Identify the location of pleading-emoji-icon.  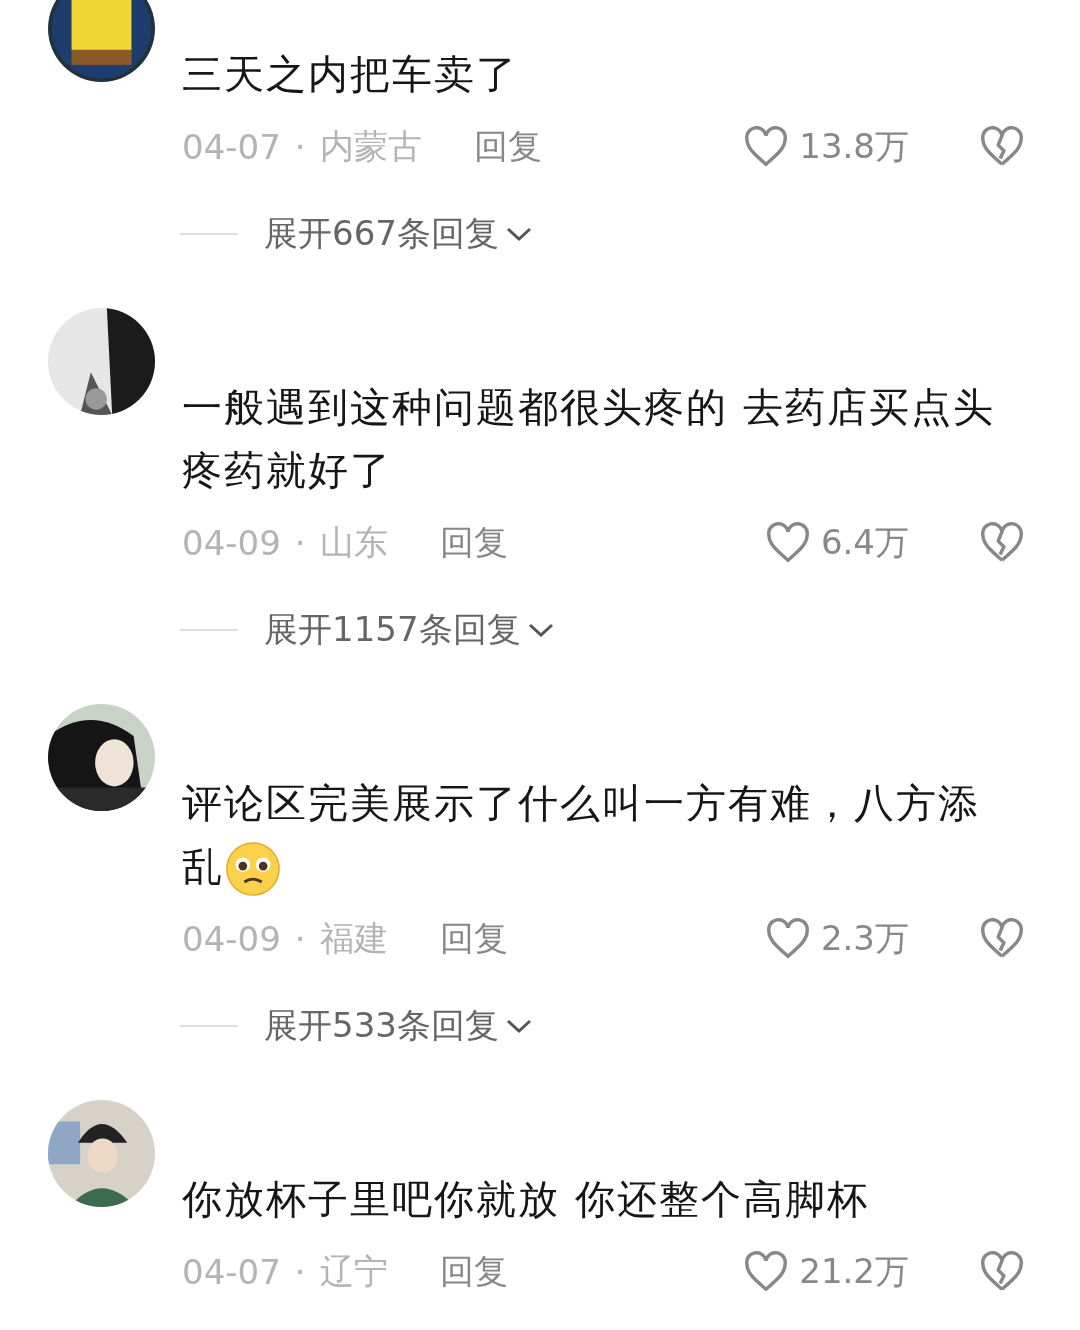
(253, 869).